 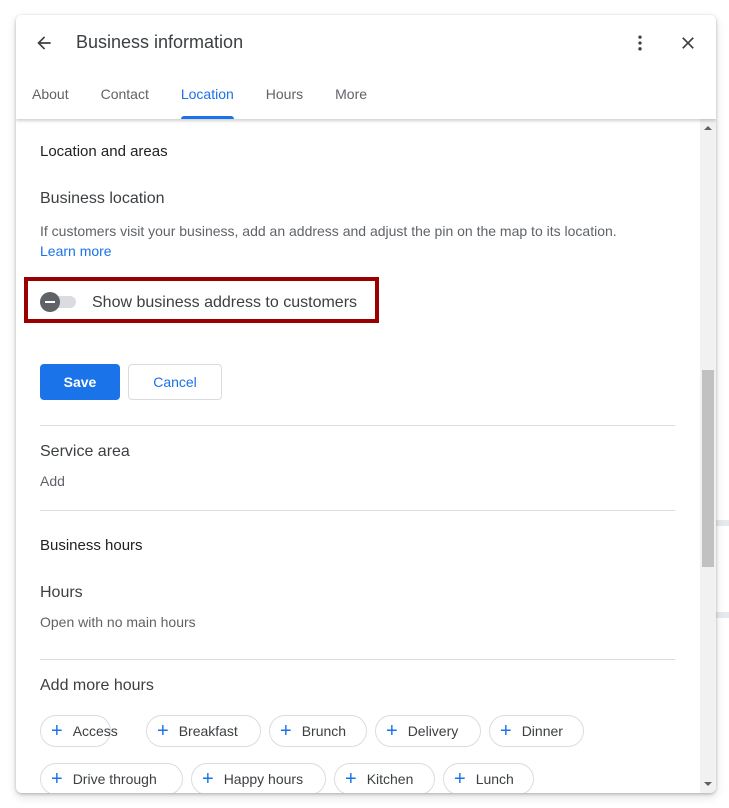 I want to click on tab-hours: Hours, so click(x=284, y=99).